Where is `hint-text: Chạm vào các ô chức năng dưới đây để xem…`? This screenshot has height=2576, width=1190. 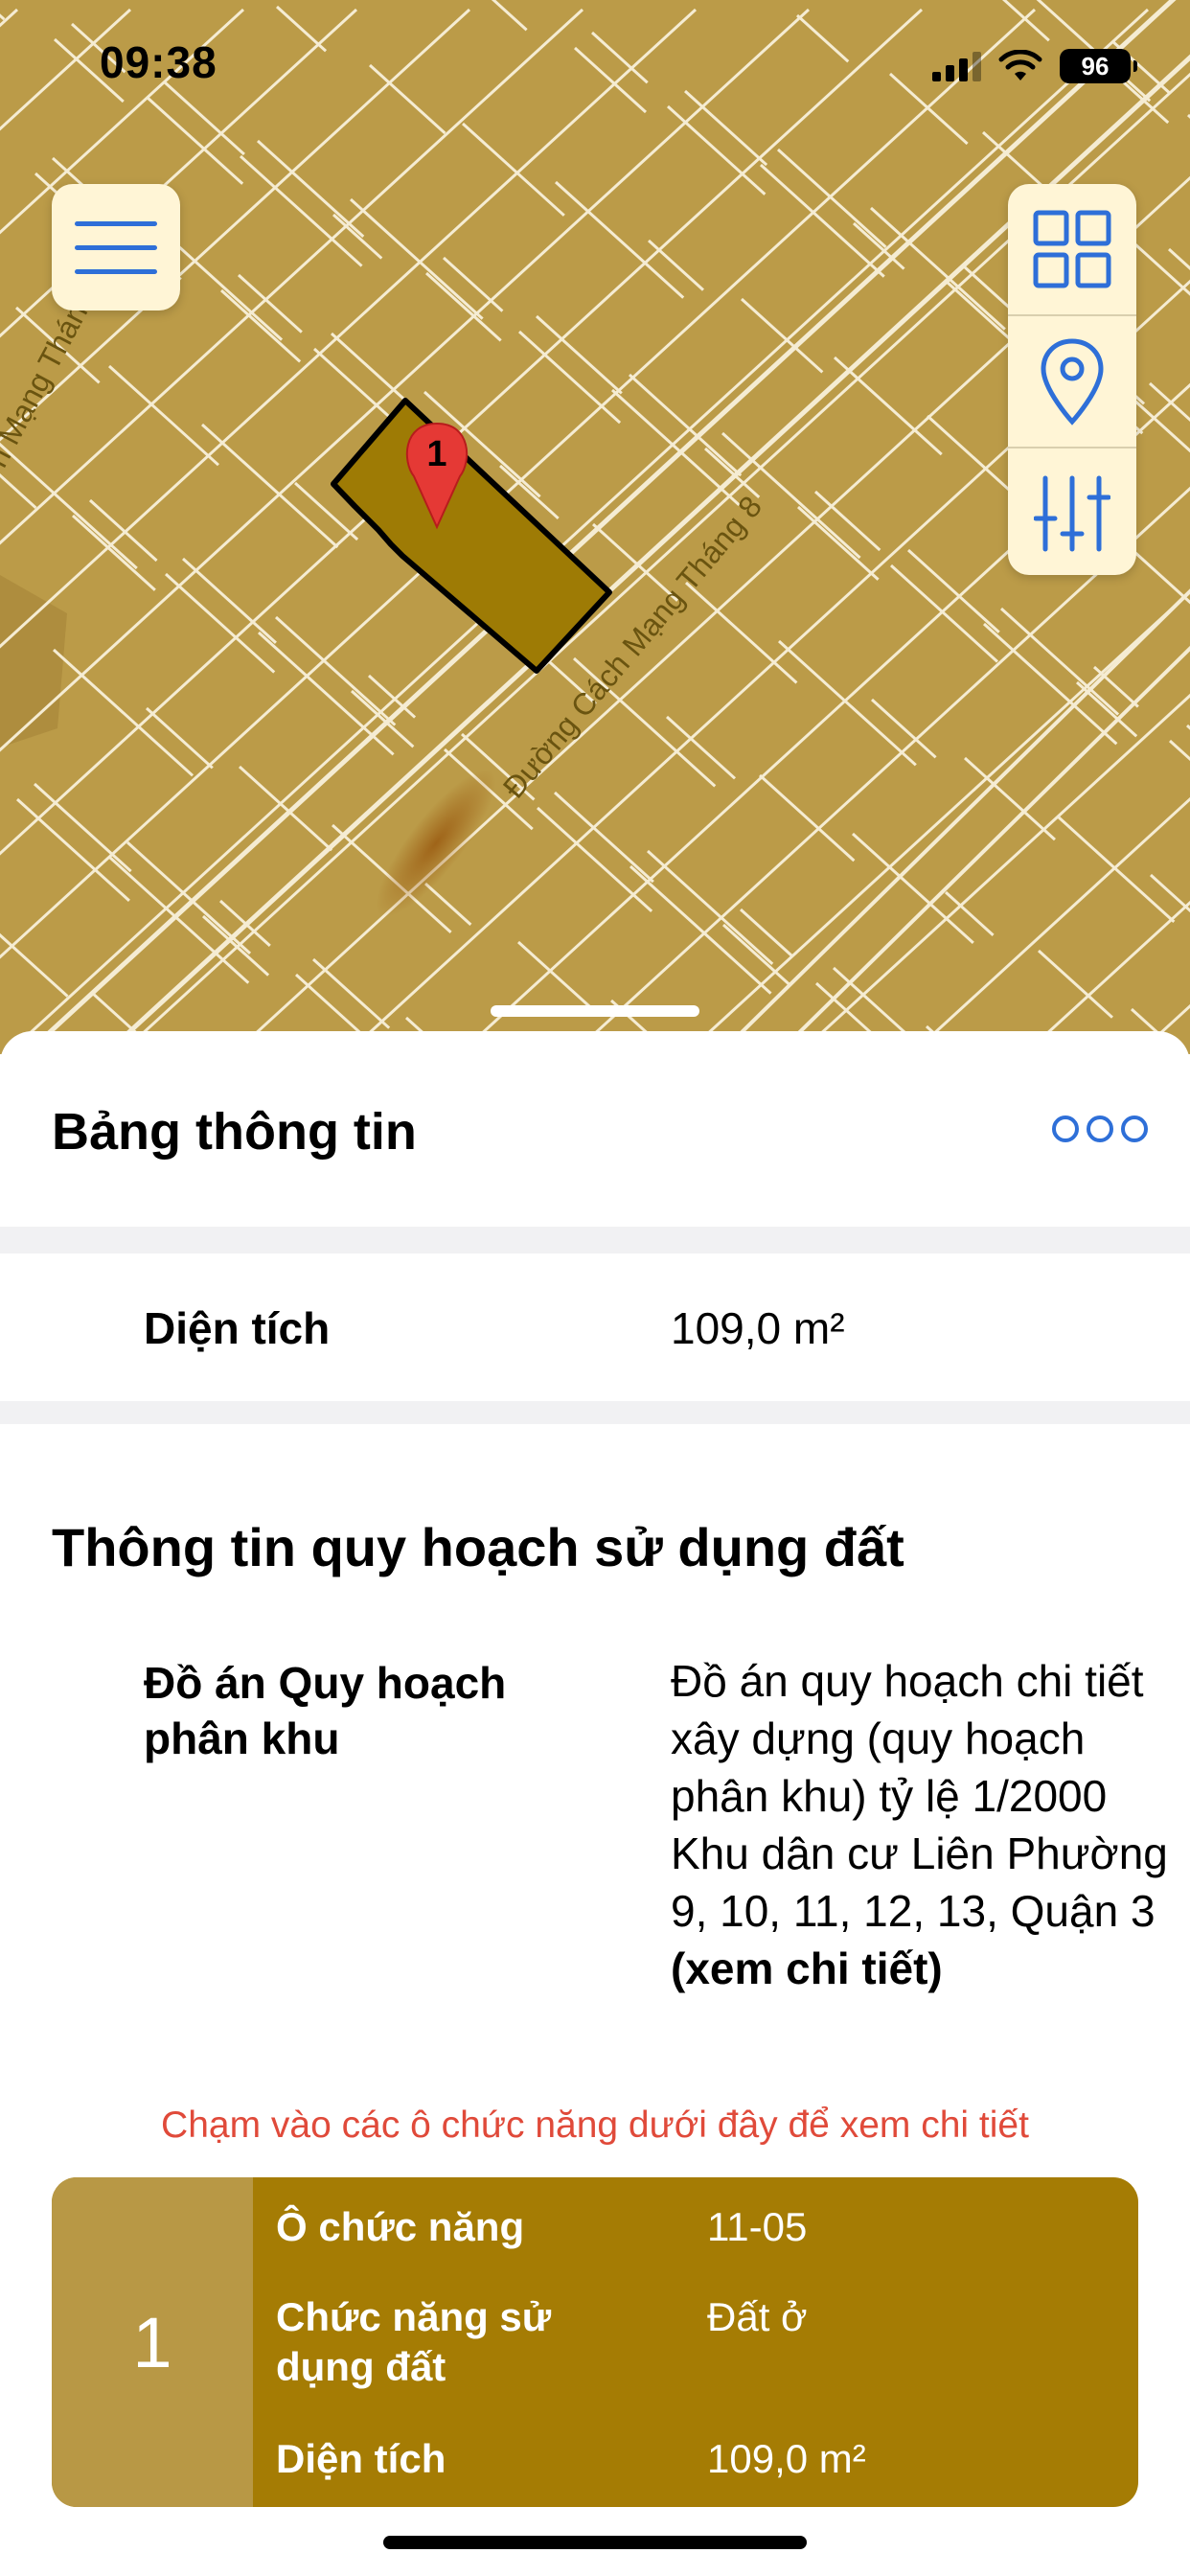 hint-text: Chạm vào các ô chức năng dưới đây để xem… is located at coordinates (595, 2125).